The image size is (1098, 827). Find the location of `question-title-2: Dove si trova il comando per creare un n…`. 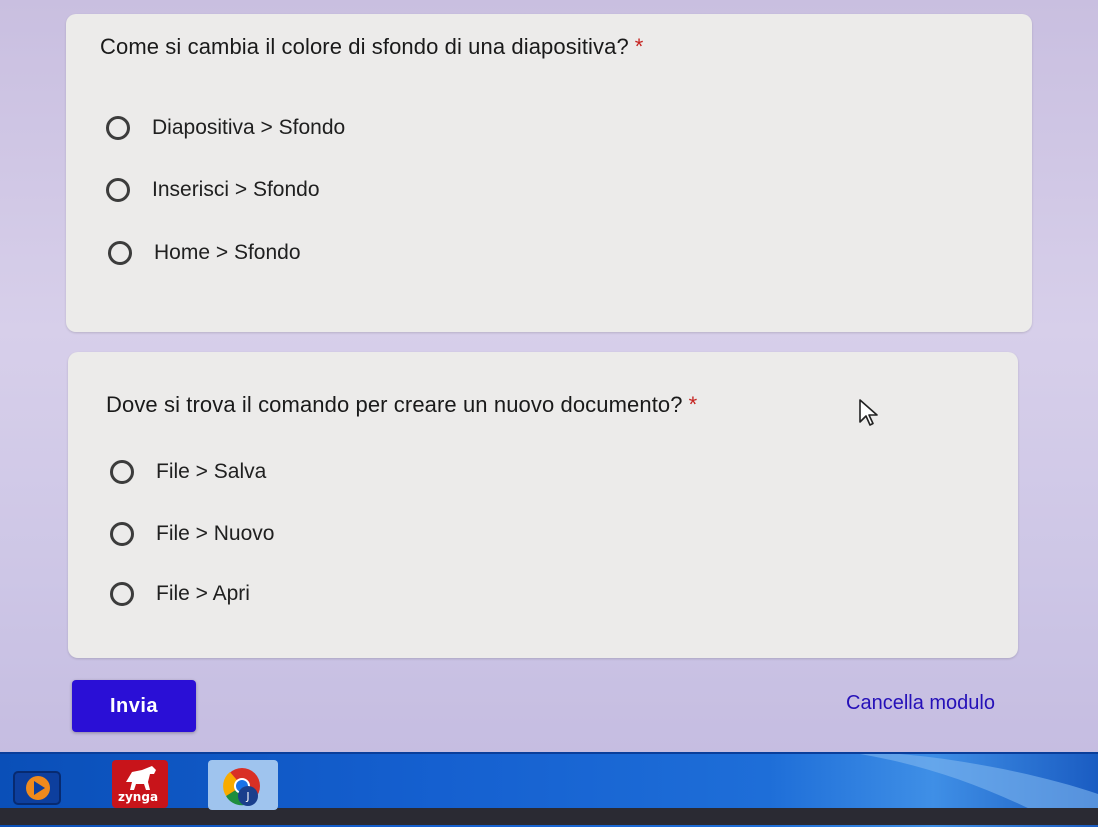

question-title-2: Dove si trova il comando per creare un n… is located at coordinates (401, 405).